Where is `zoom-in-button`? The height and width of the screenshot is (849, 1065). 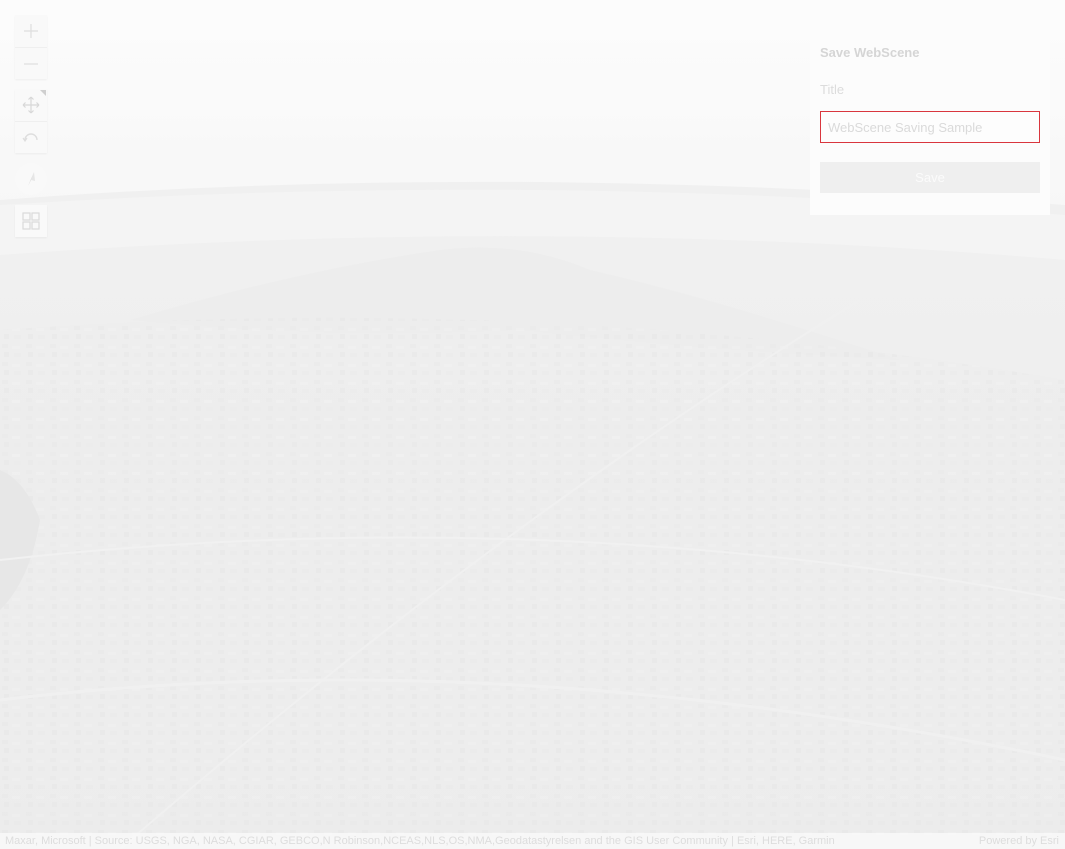 zoom-in-button is located at coordinates (31, 31).